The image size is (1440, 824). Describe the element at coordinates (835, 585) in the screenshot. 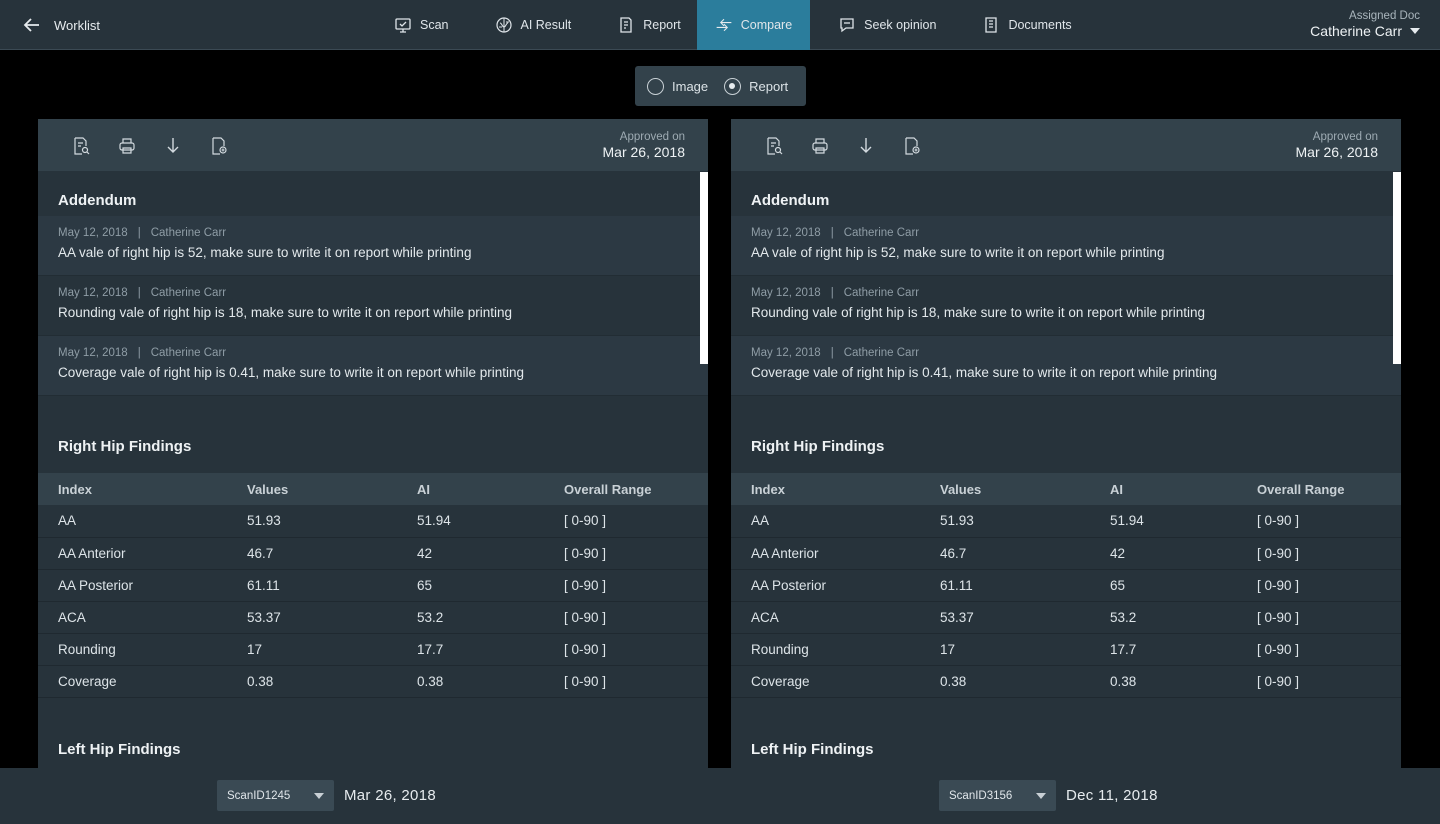

I see `cell-index: AA Posterior` at that location.